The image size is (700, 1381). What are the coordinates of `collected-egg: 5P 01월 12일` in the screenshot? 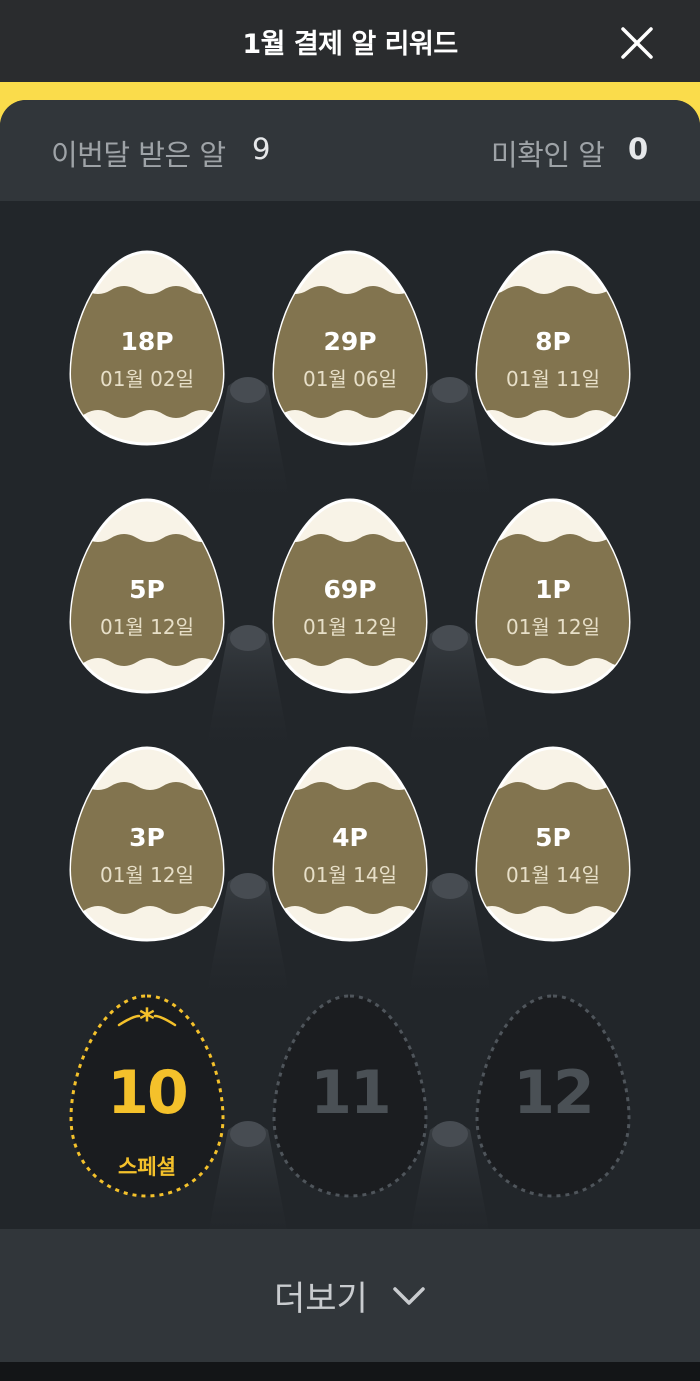 It's located at (147, 596).